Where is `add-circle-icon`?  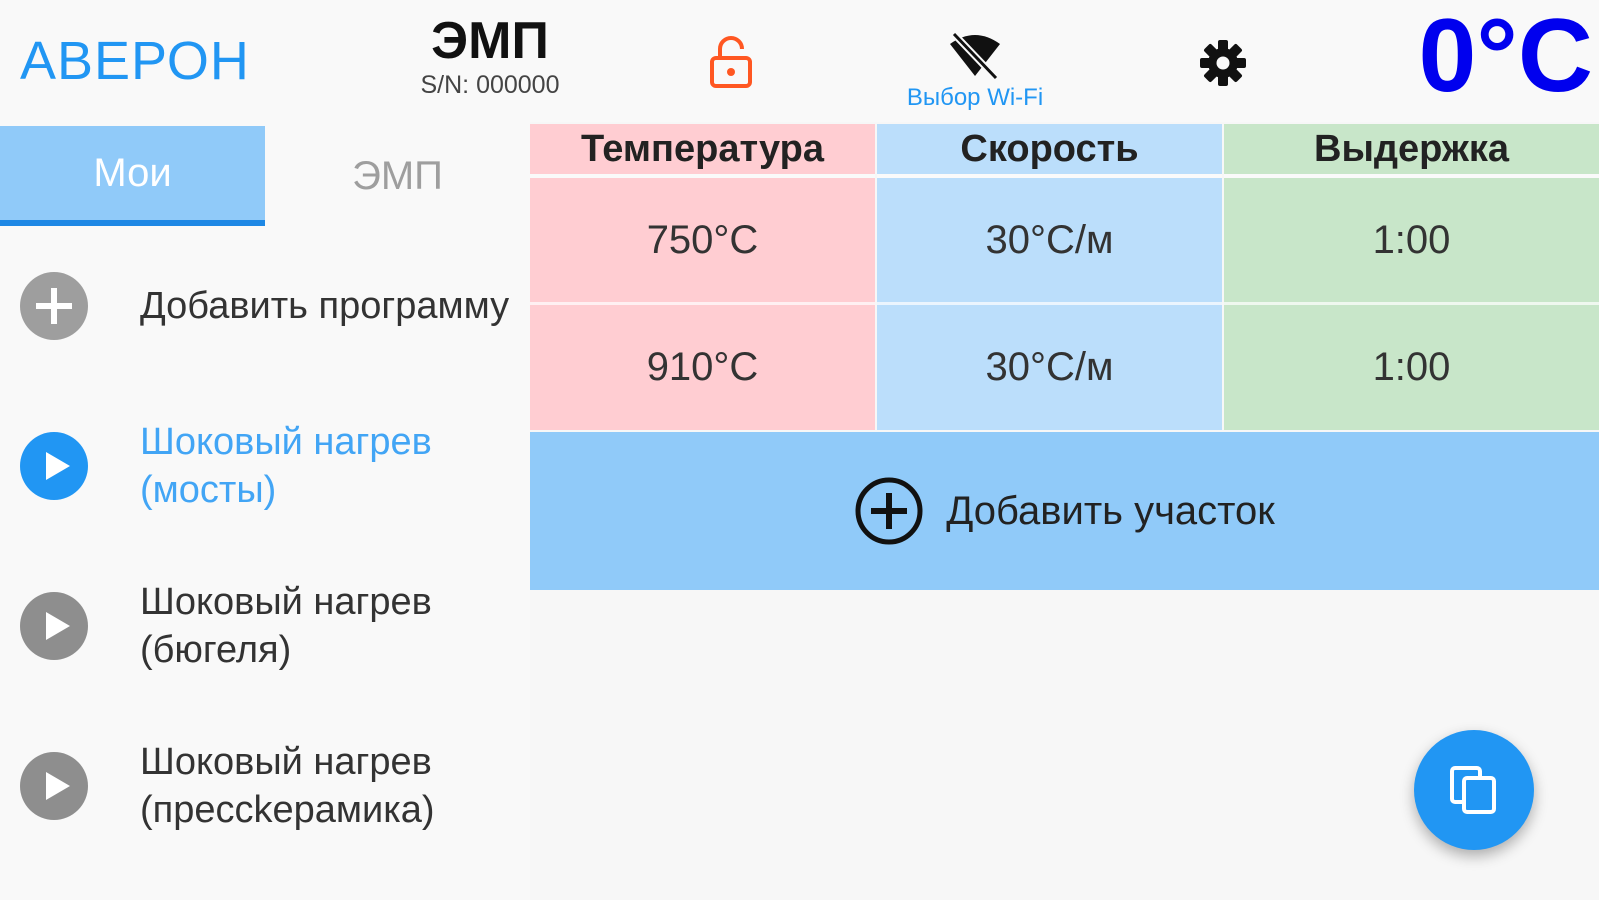 add-circle-icon is located at coordinates (54, 306).